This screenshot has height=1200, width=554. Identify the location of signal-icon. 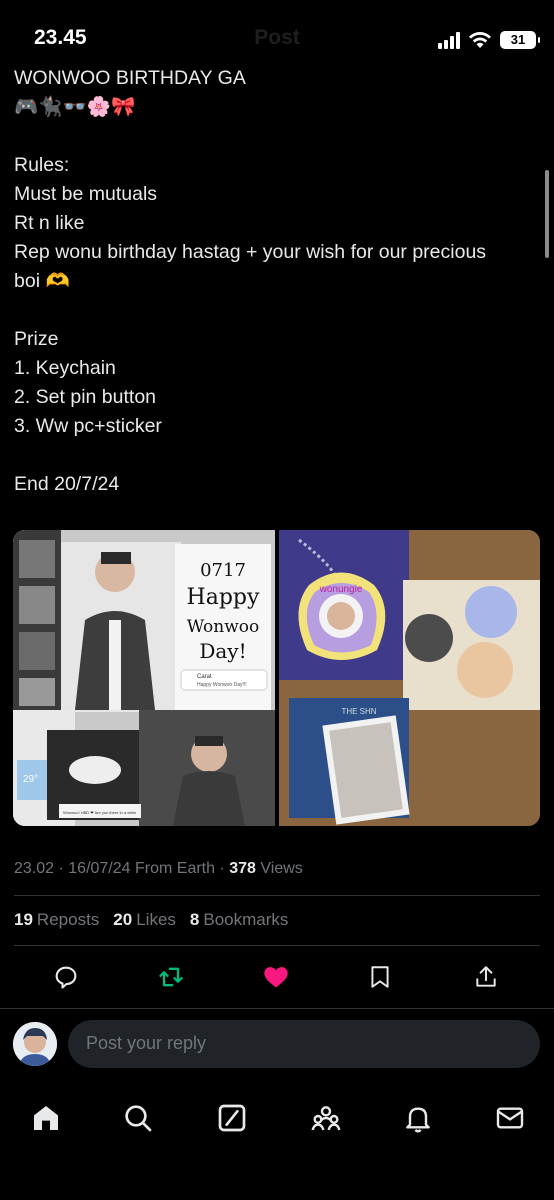
(449, 40).